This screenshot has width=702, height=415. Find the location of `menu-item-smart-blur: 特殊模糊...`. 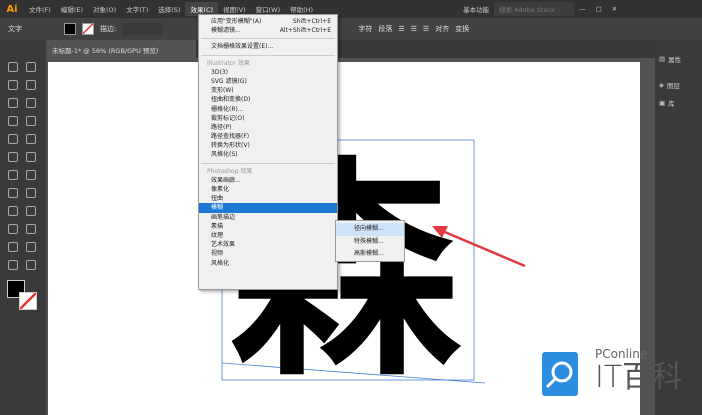

menu-item-smart-blur: 特殊模糊... is located at coordinates (370, 242).